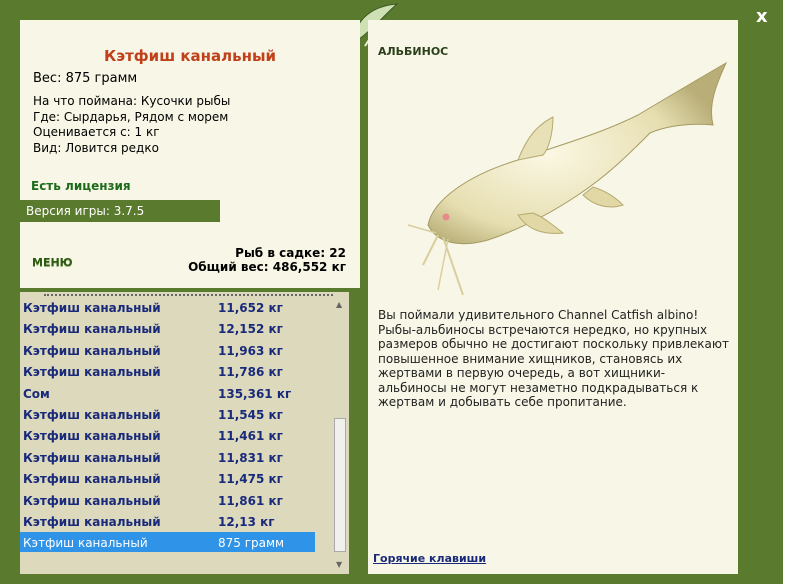 This screenshot has width=800, height=586. I want to click on catch-row: Кэтфиш канальный 11,831 кг, so click(167, 457).